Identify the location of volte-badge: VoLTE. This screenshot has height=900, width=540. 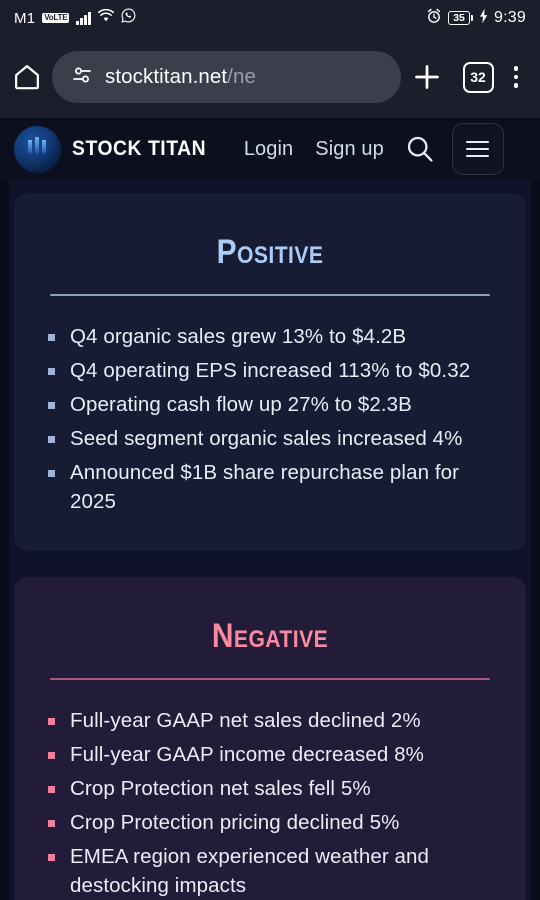
(56, 18).